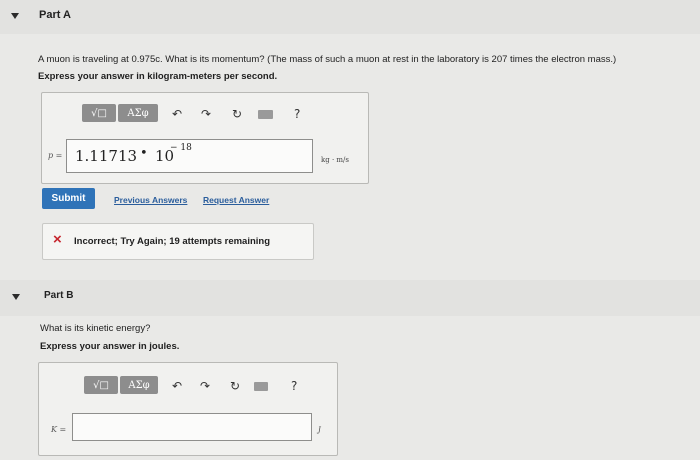 Image resolution: width=700 pixels, height=460 pixels. I want to click on part-a-unit: kg · m/s, so click(335, 160).